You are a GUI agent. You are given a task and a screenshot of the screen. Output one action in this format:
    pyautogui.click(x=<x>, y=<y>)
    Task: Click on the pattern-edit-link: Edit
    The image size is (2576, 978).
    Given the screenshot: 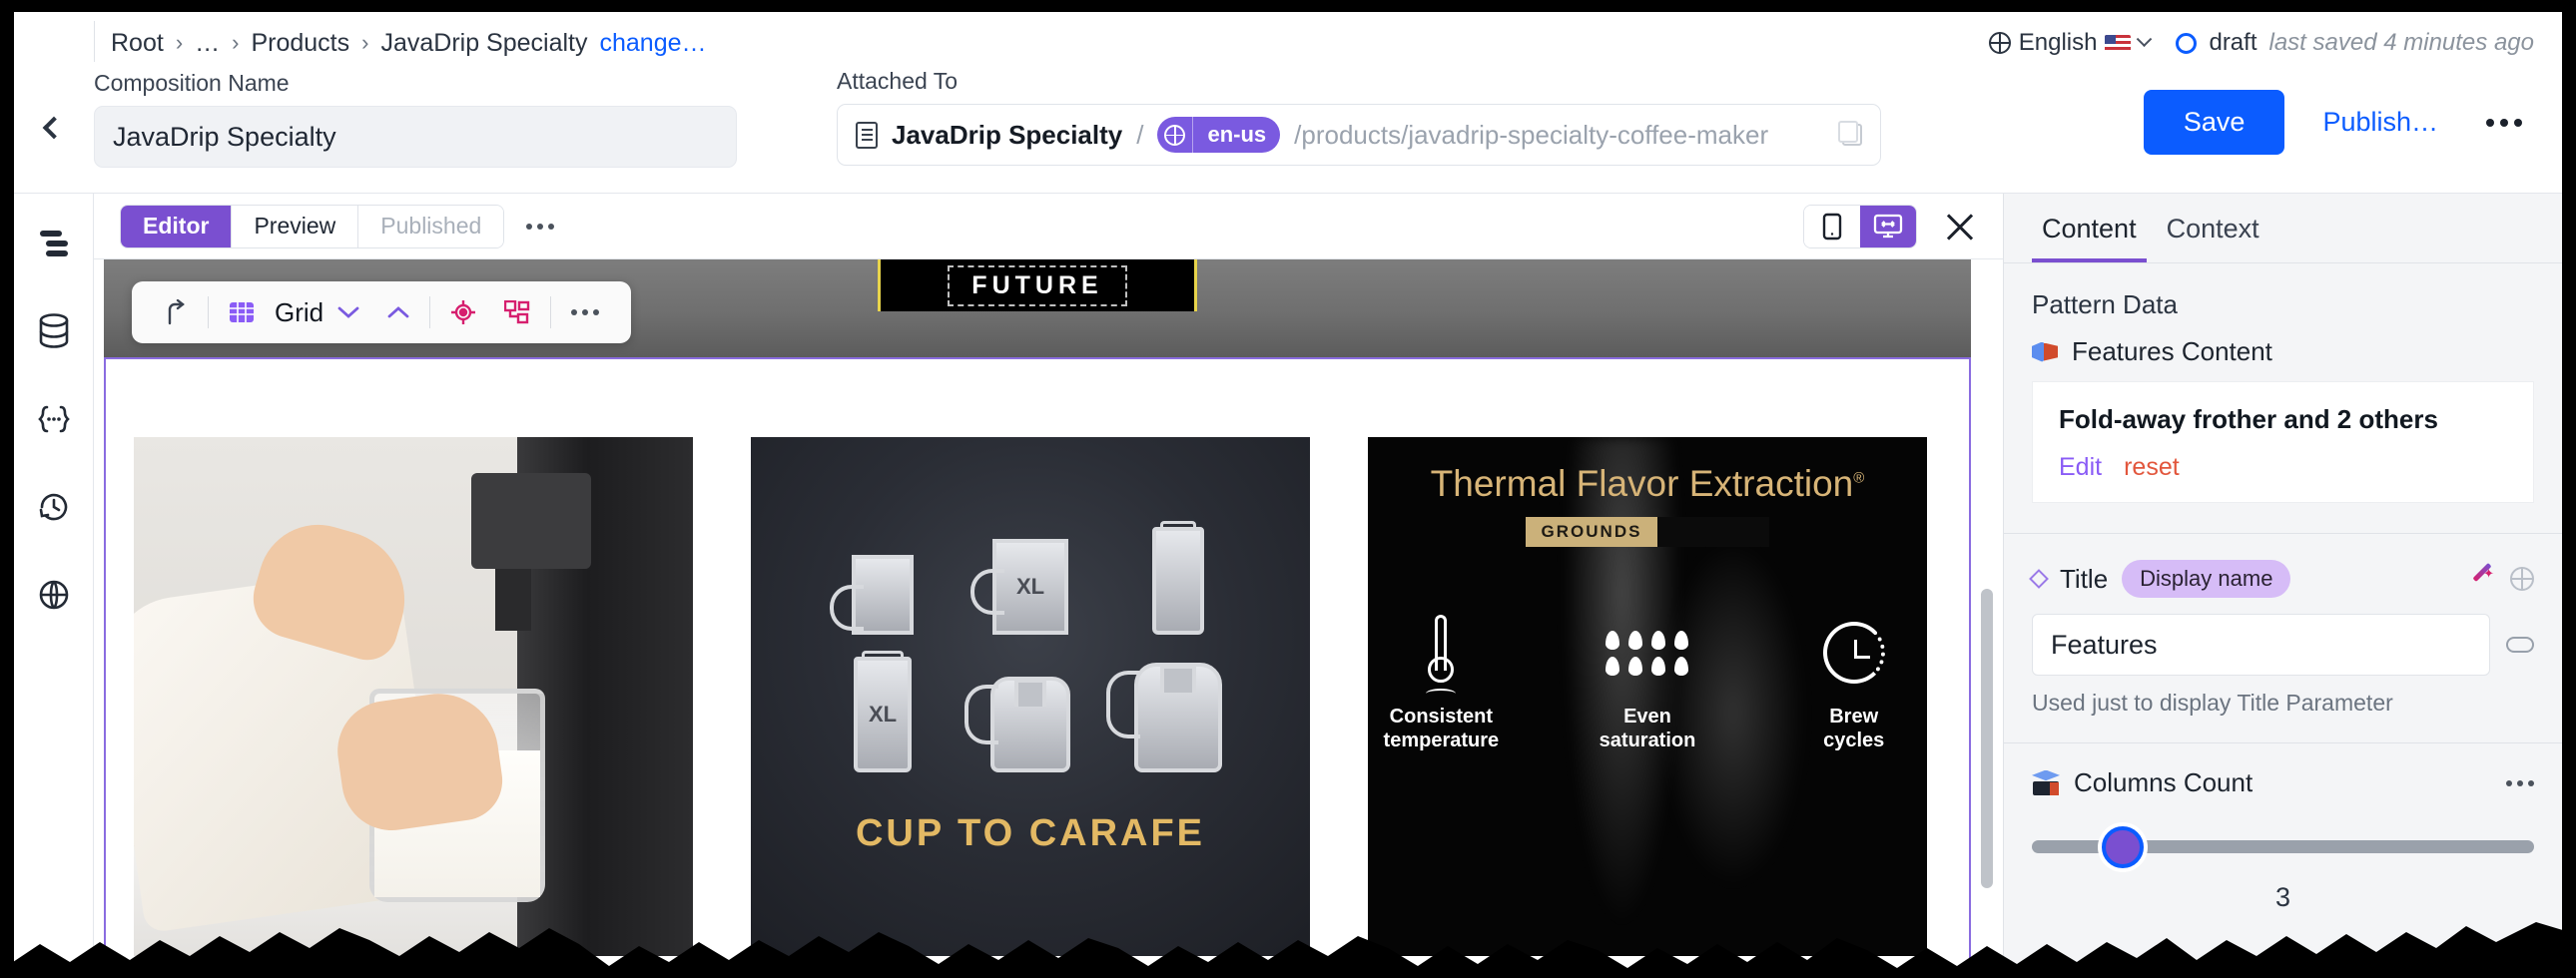 What is the action you would take?
    pyautogui.click(x=2080, y=468)
    